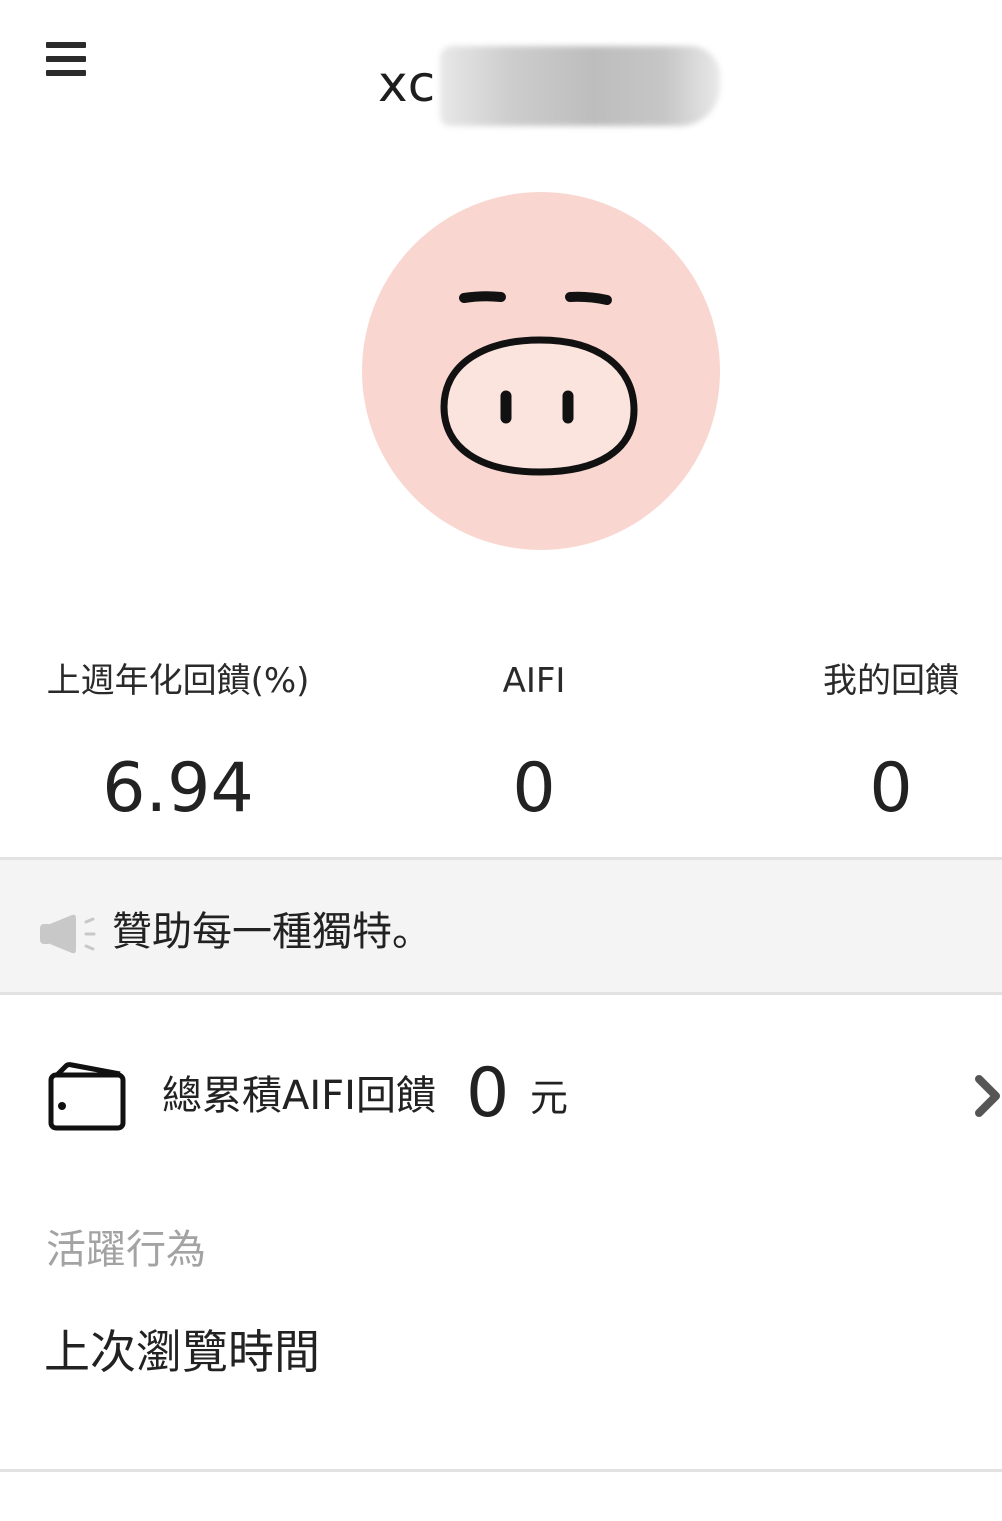  Describe the element at coordinates (178, 681) in the screenshot. I see `stat-label: 上週年化回饋(%)` at that location.